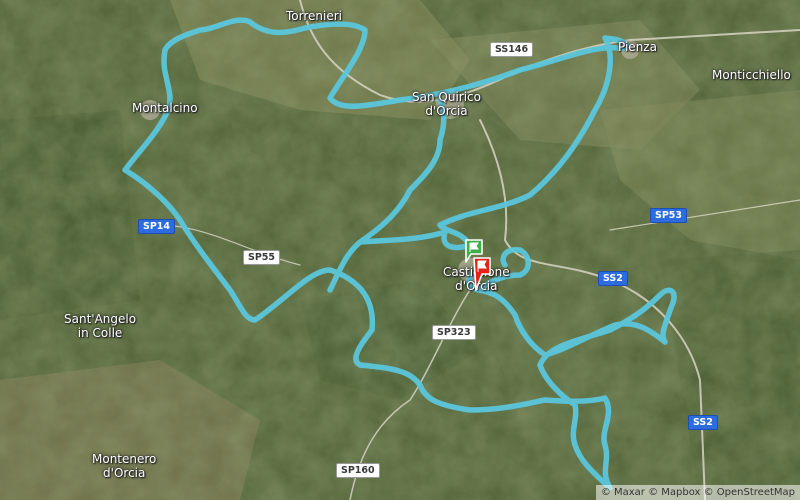  I want to click on place-label-sant-angelo-line2: in Colle, so click(100, 333).